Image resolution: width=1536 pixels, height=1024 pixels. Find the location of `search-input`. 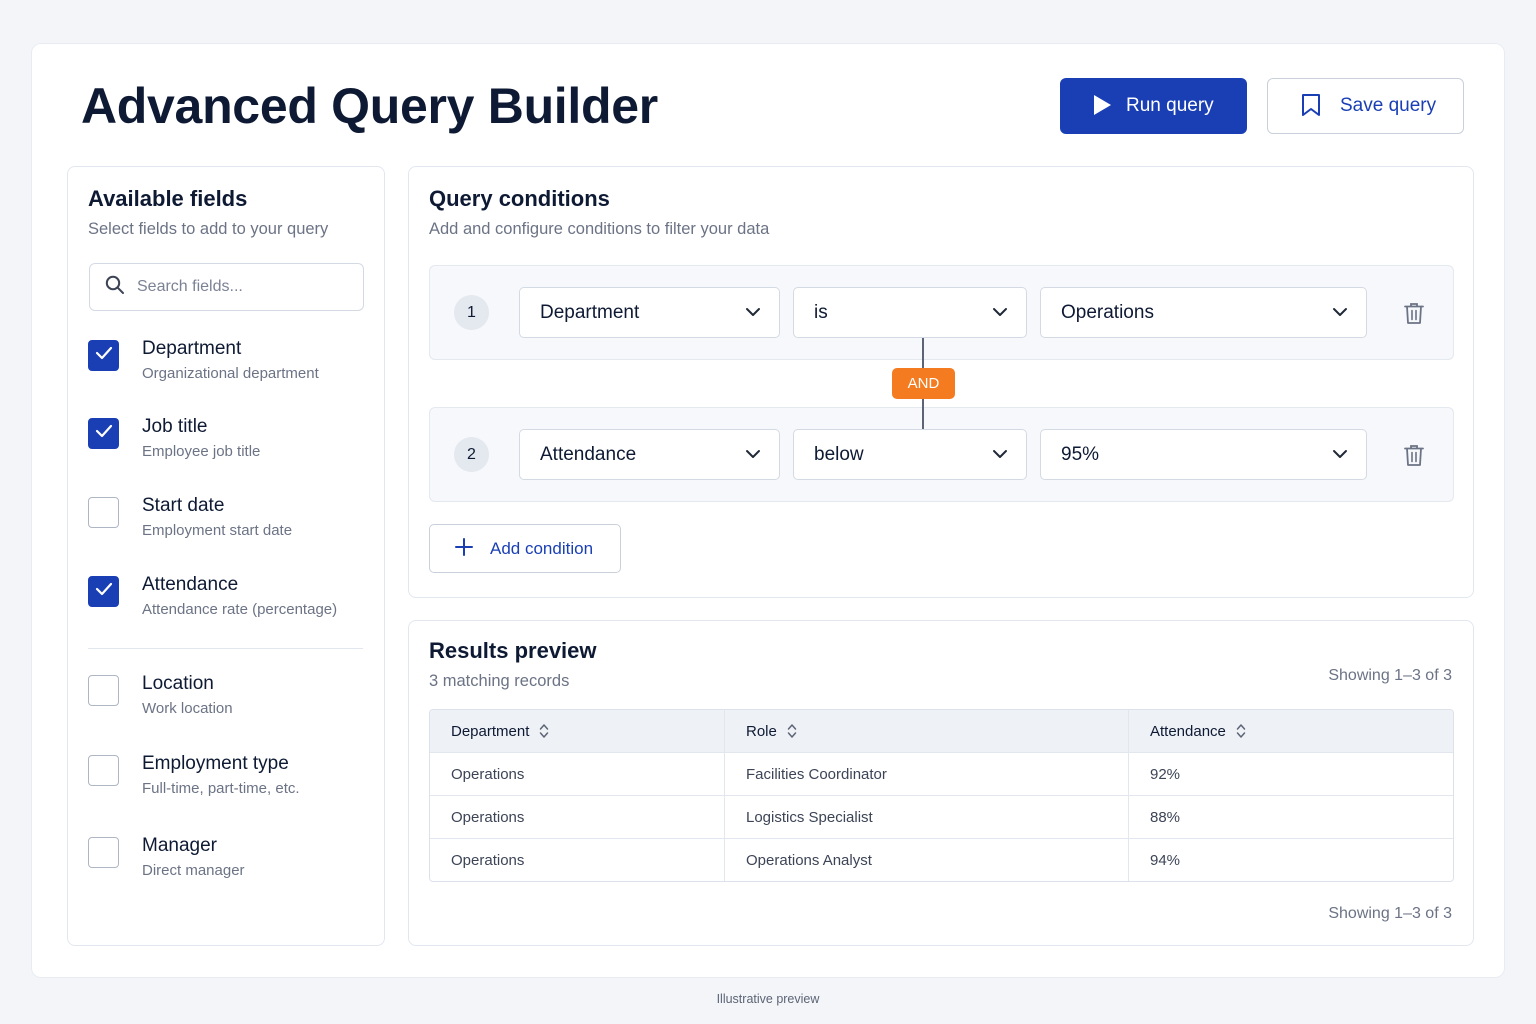

search-input is located at coordinates (247, 287).